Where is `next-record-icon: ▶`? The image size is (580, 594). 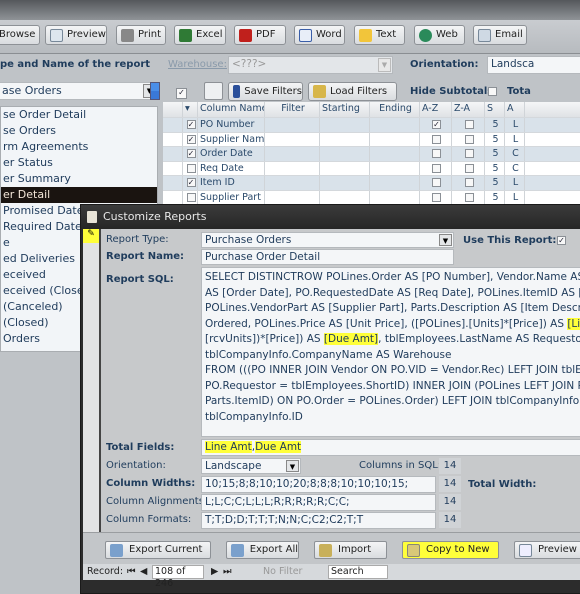
next-record-icon: ▶ is located at coordinates (214, 571).